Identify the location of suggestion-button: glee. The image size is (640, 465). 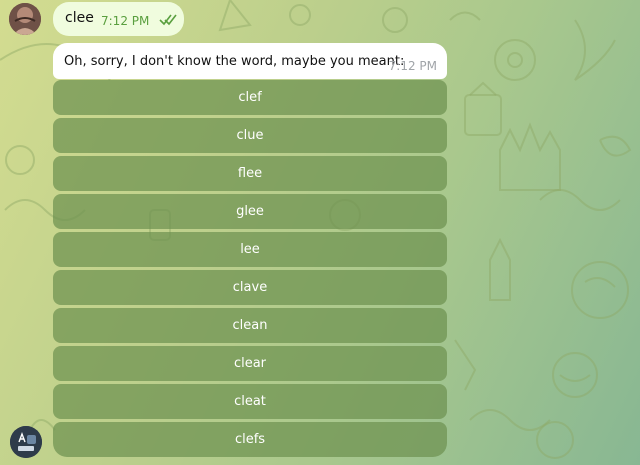
(250, 211).